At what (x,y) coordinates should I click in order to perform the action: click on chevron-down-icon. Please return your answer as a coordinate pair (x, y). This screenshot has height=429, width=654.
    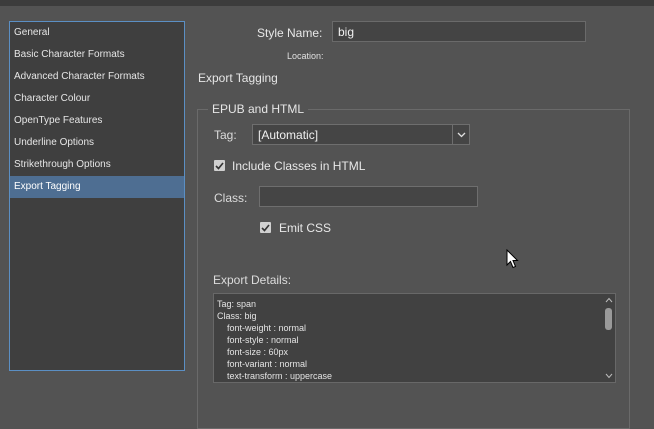
    Looking at the image, I should click on (460, 134).